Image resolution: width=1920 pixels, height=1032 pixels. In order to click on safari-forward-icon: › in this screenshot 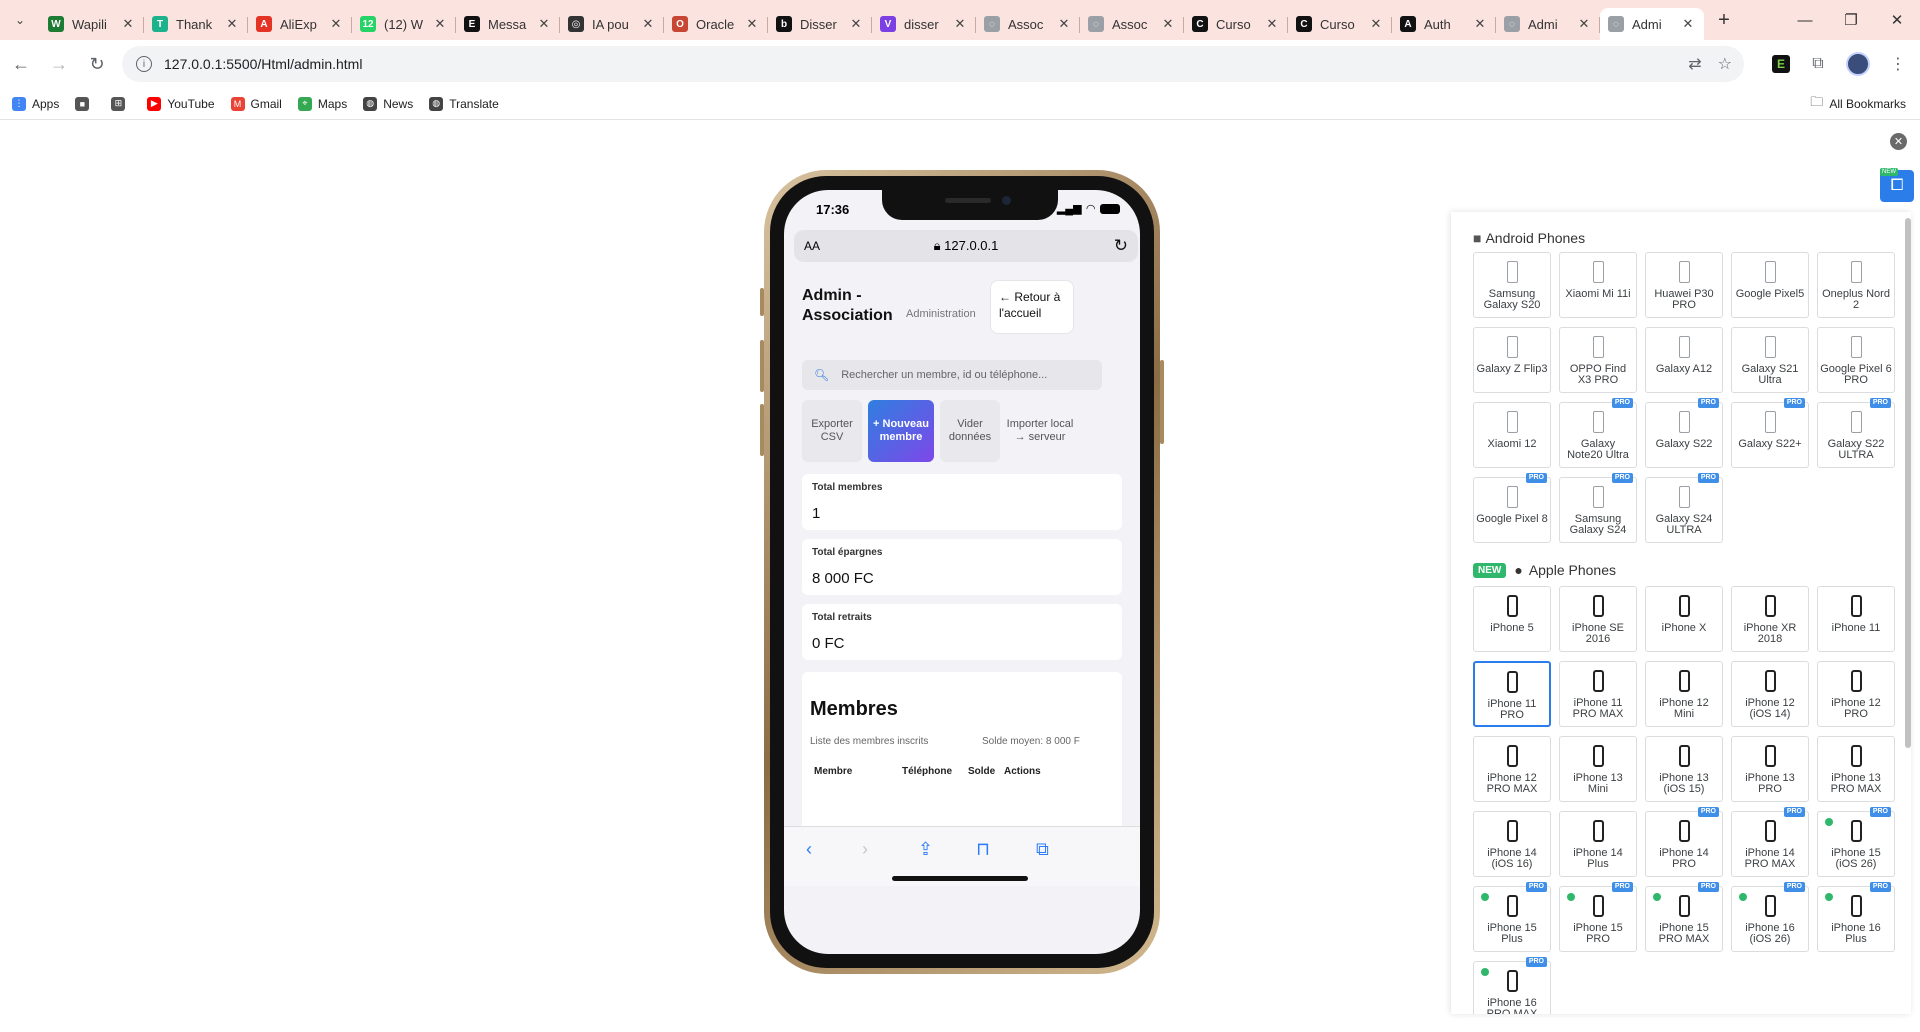, I will do `click(865, 849)`.